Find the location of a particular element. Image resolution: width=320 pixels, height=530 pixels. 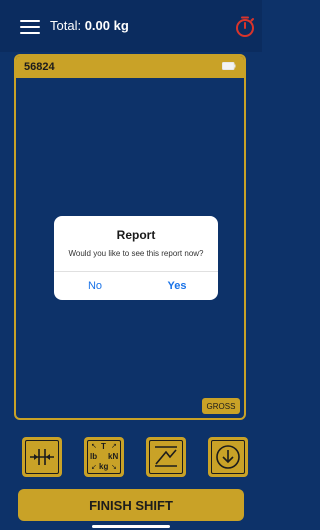

no-button: No is located at coordinates (95, 286).